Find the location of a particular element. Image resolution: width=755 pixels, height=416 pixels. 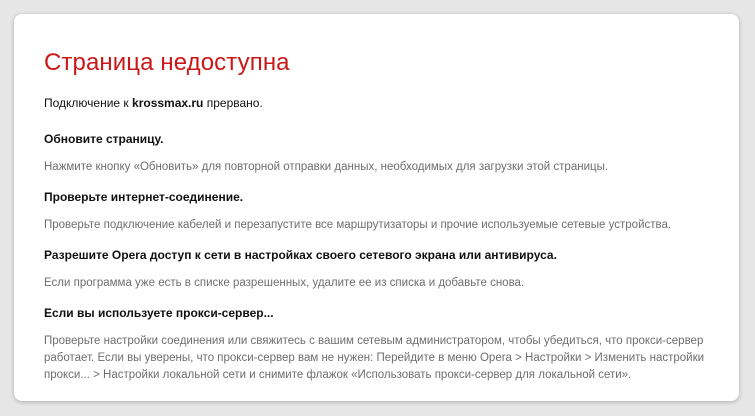

connection-message-suffix: прервано. is located at coordinates (233, 103).